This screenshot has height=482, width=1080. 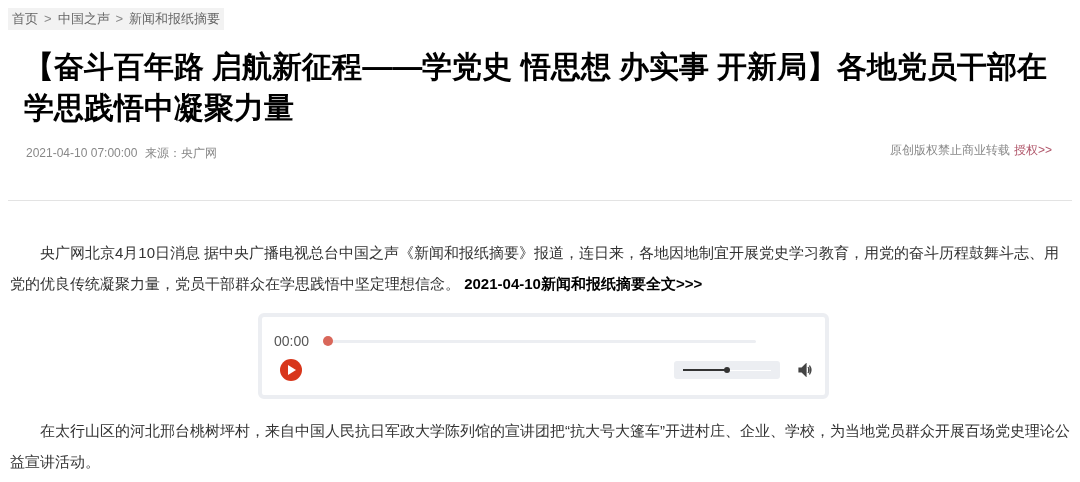 I want to click on breadcrumb-link: 首页, so click(x=25, y=19).